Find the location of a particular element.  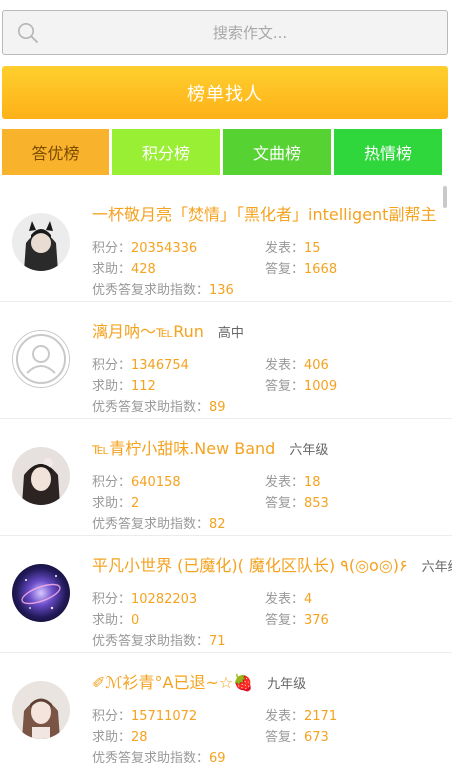

user-name: ℡青柠小甜味.New Band 六年级 is located at coordinates (210, 447).